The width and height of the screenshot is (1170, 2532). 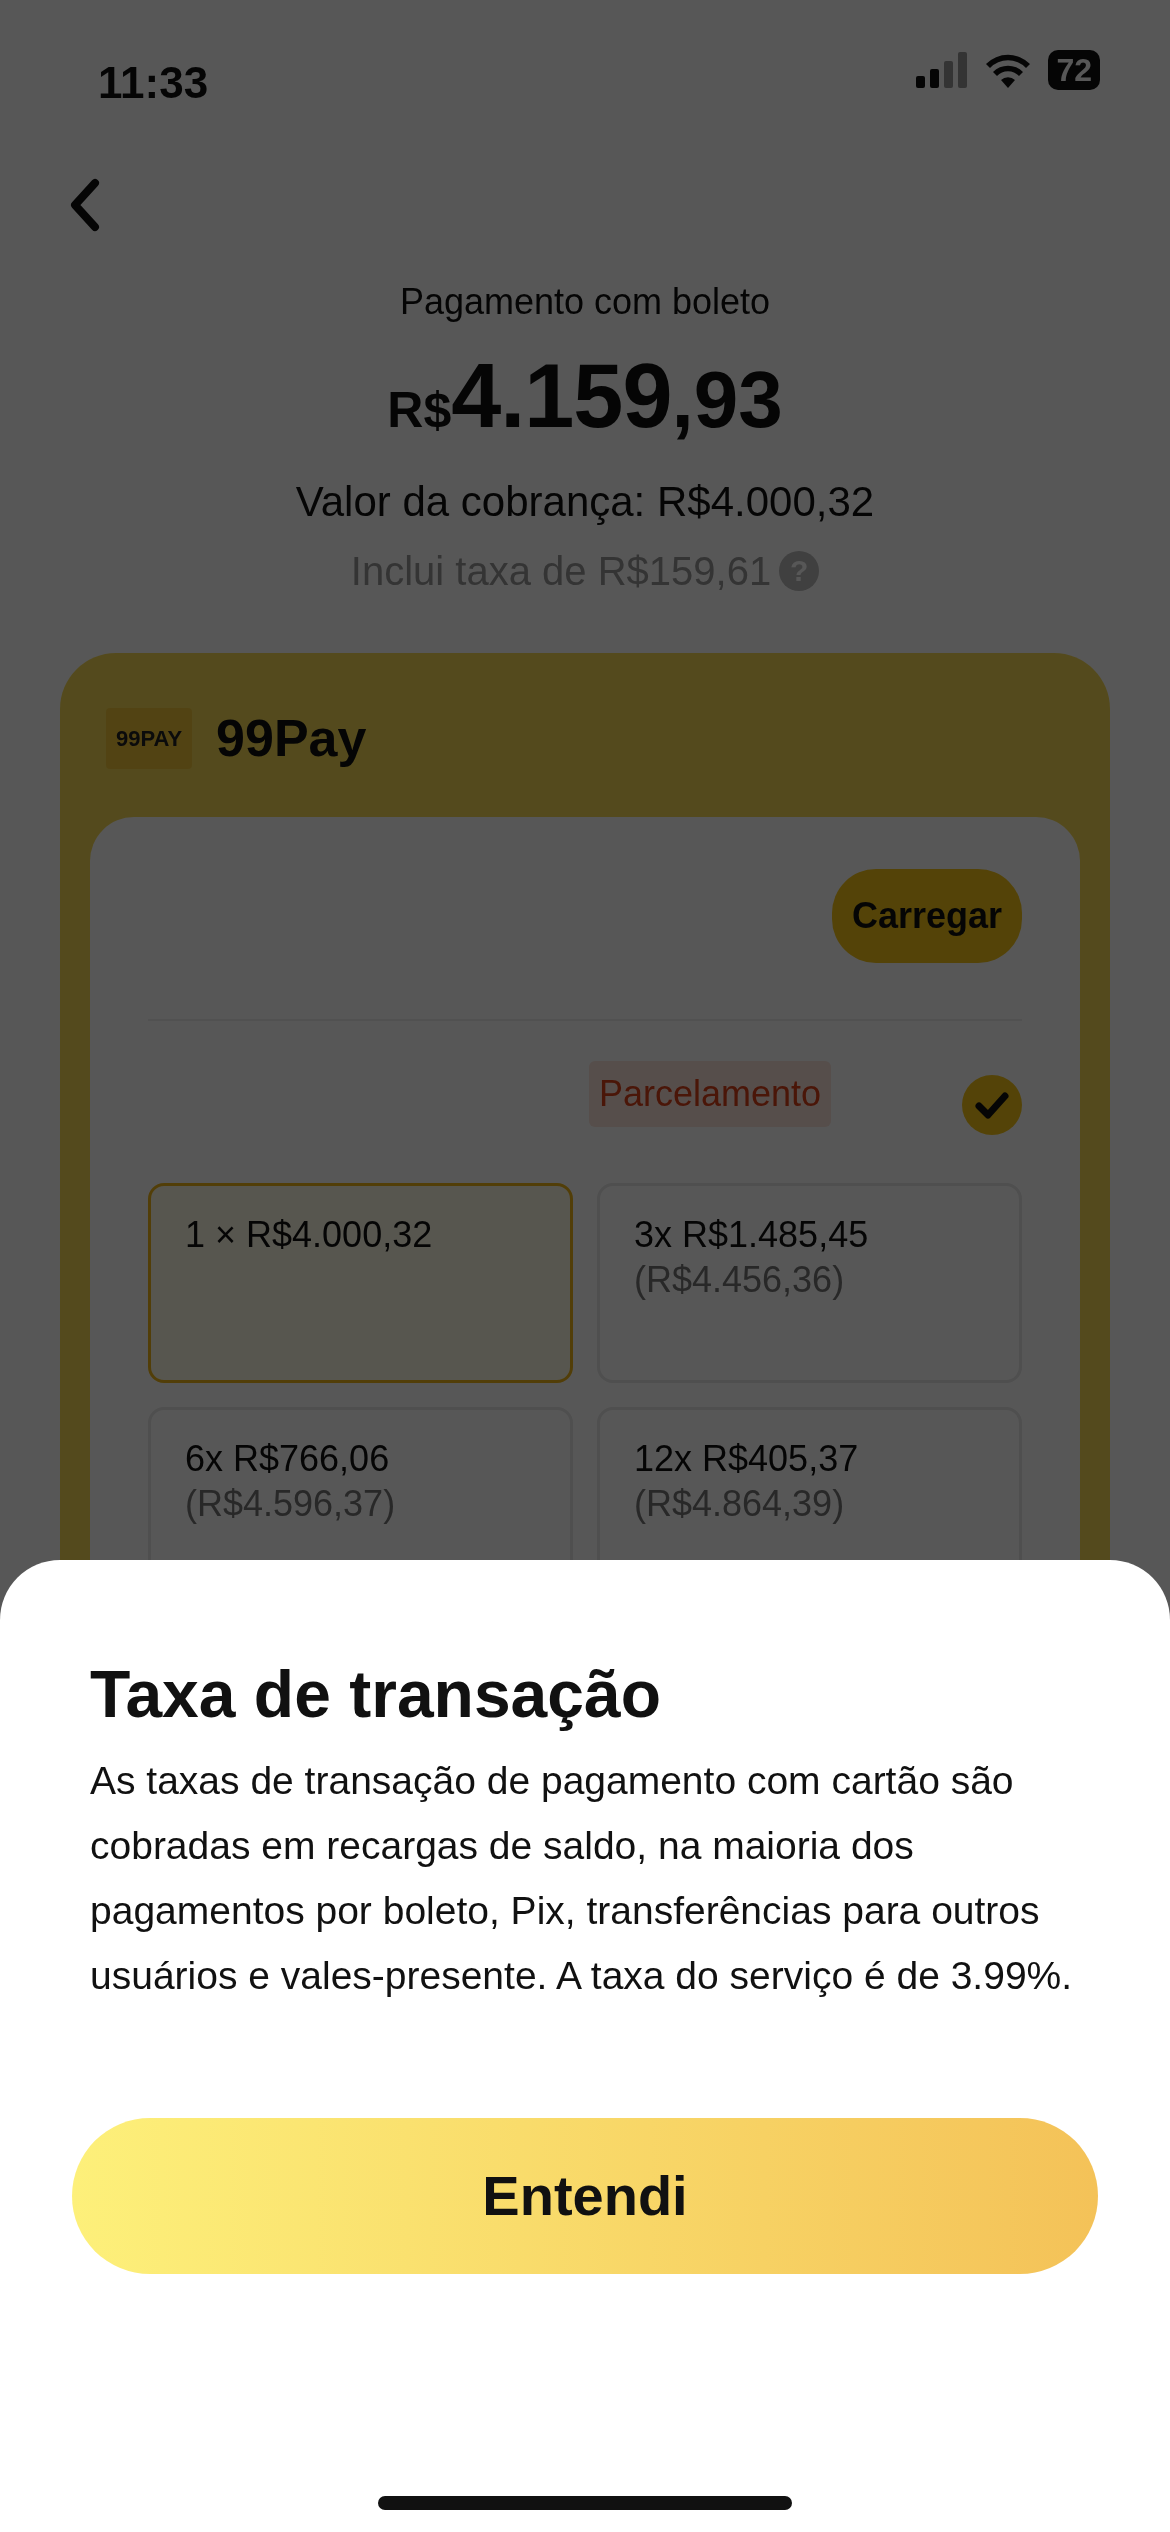 I want to click on payment-type: Pagamento com boleto, so click(x=585, y=302).